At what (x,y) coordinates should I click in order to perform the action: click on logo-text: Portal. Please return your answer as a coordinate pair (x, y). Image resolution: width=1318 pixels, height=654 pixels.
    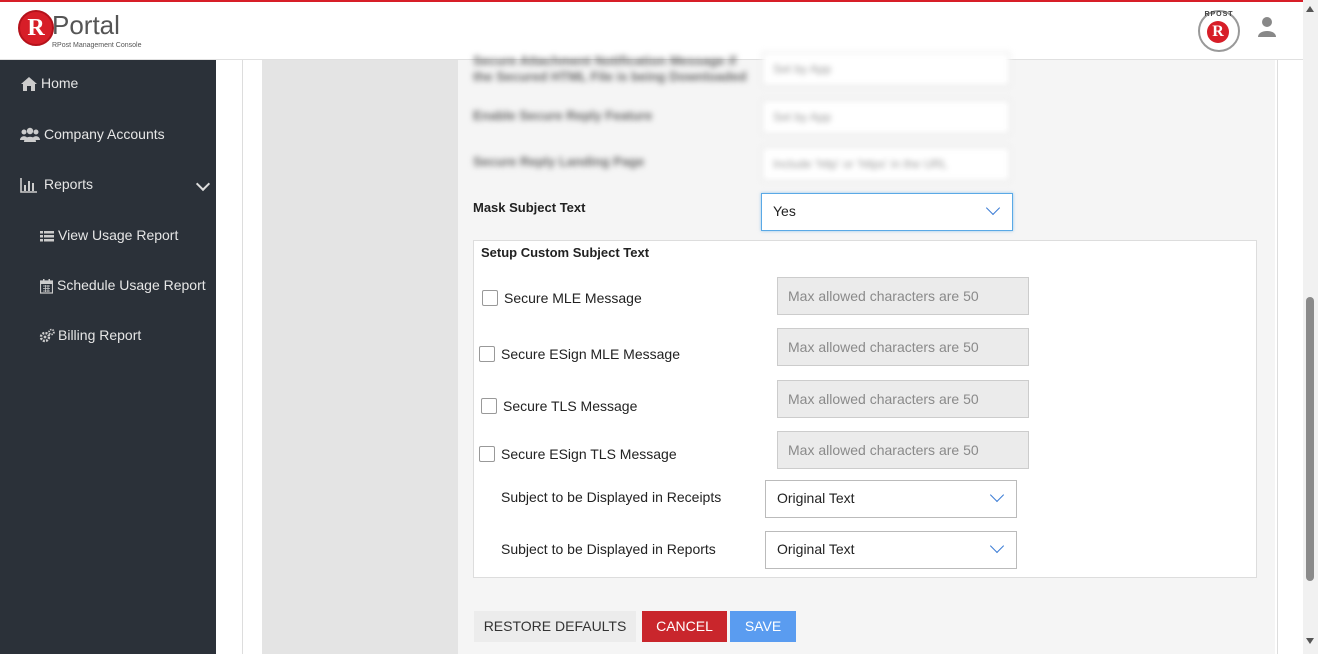
    Looking at the image, I should click on (86, 25).